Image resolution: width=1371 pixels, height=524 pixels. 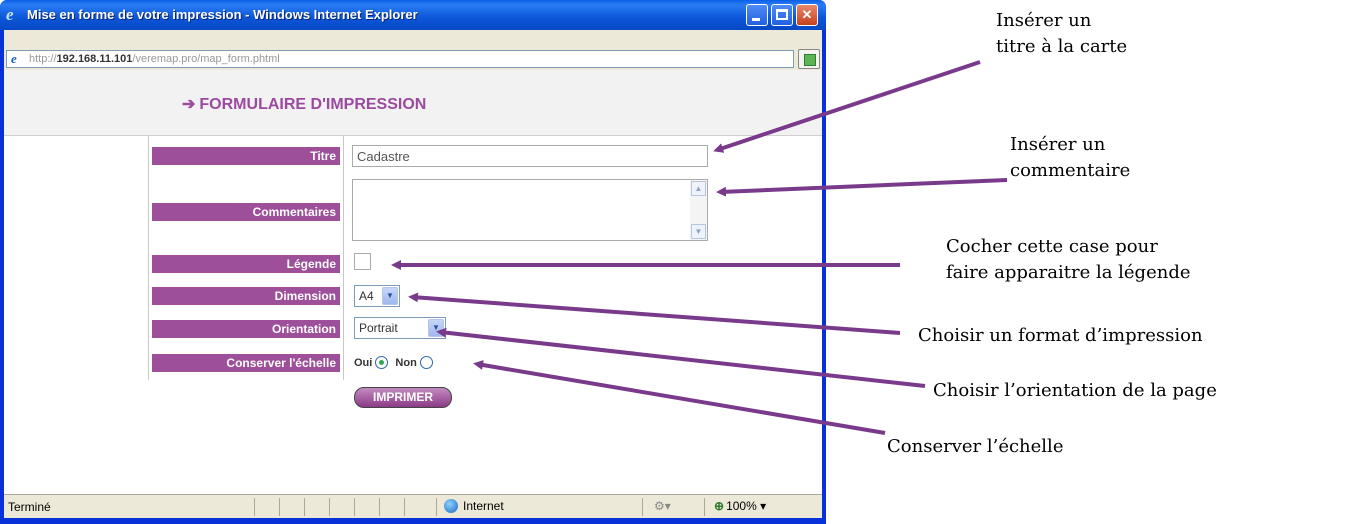 What do you see at coordinates (406, 362) in the screenshot?
I see `non-label: Non` at bounding box center [406, 362].